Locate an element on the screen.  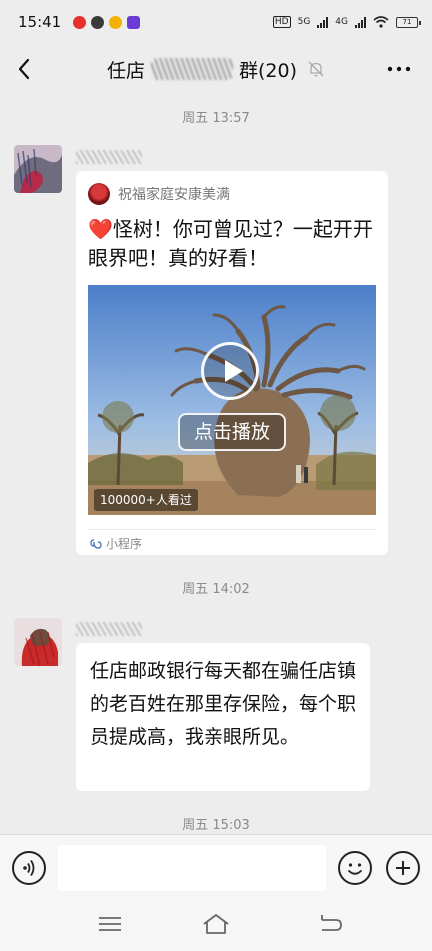
home-icon is located at coordinates (216, 924).